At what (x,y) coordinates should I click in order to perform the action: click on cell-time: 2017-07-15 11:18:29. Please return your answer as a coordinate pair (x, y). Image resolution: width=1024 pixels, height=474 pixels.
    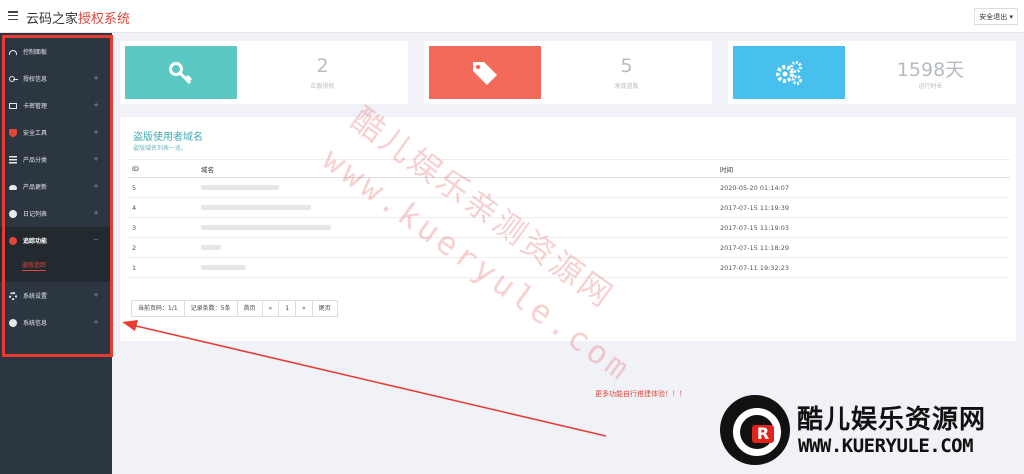
    Looking at the image, I should click on (863, 247).